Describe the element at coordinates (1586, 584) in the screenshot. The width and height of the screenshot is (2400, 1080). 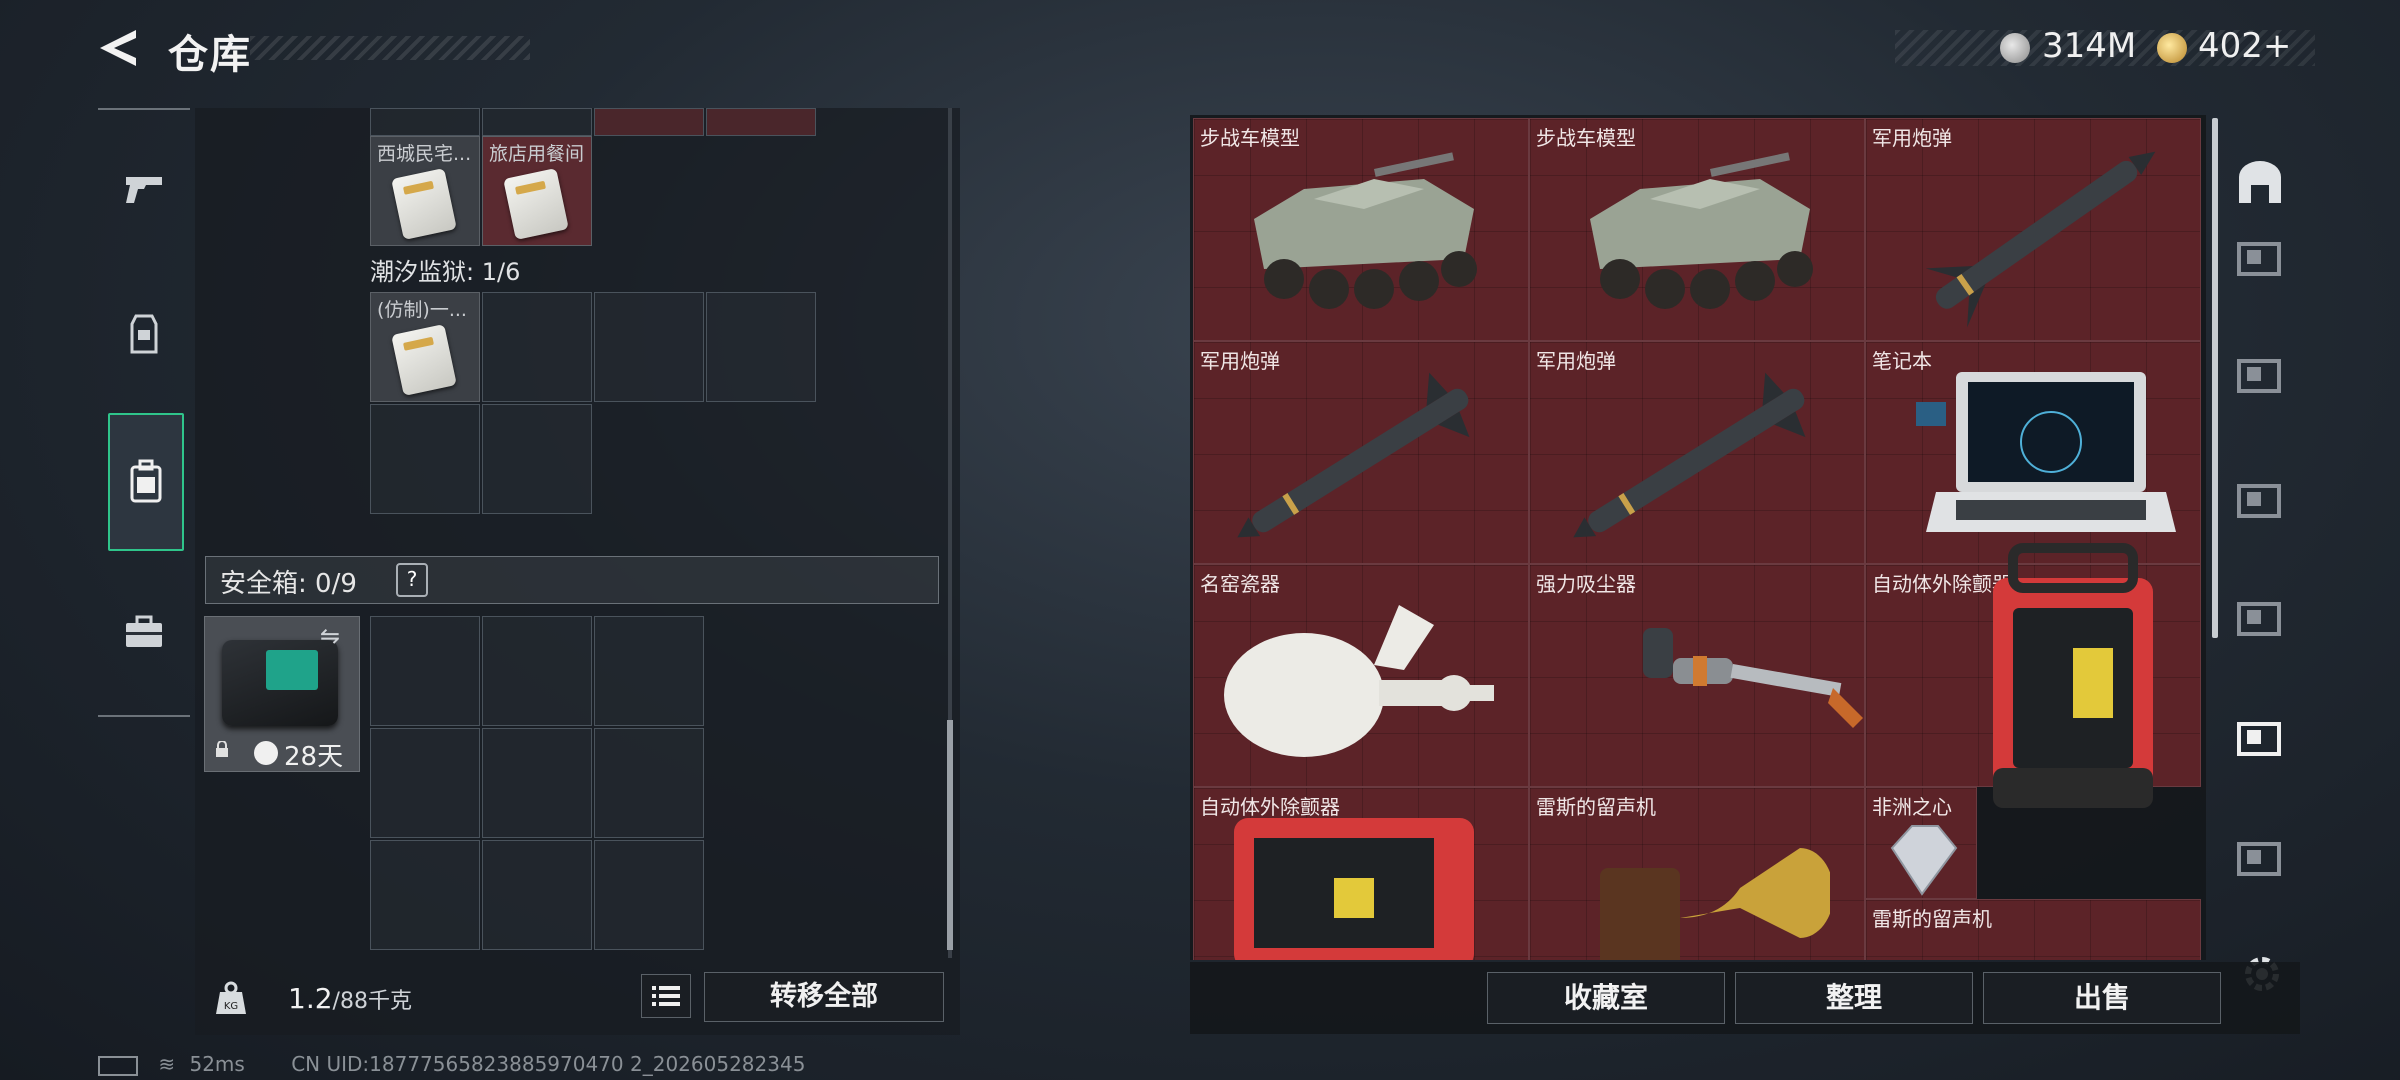
I see `item-label: 强力吸尘器` at that location.